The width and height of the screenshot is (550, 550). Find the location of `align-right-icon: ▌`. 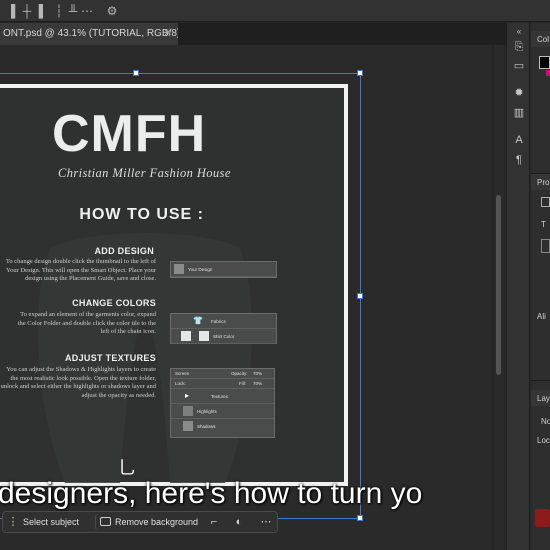

align-right-icon: ▌ is located at coordinates (43, 11).